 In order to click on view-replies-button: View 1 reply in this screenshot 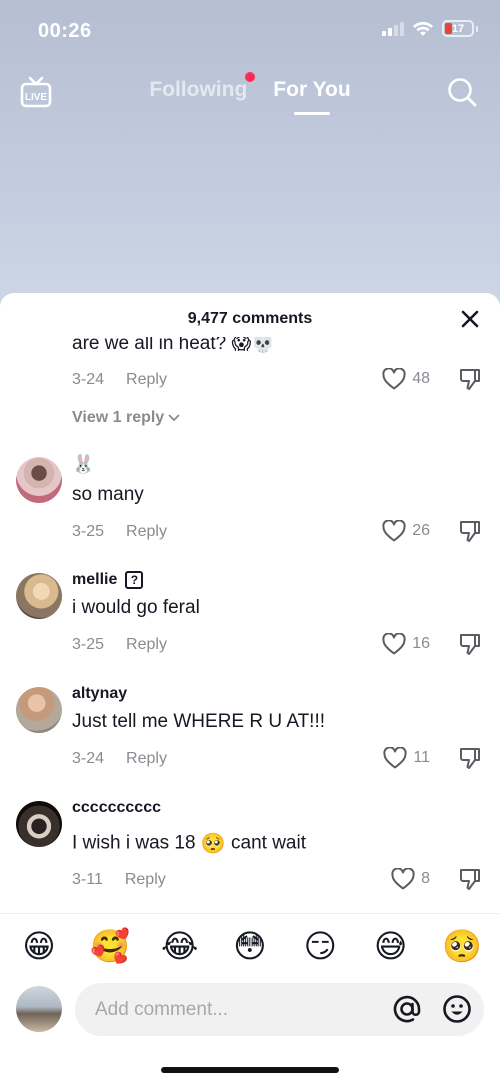, I will do `click(126, 418)`.